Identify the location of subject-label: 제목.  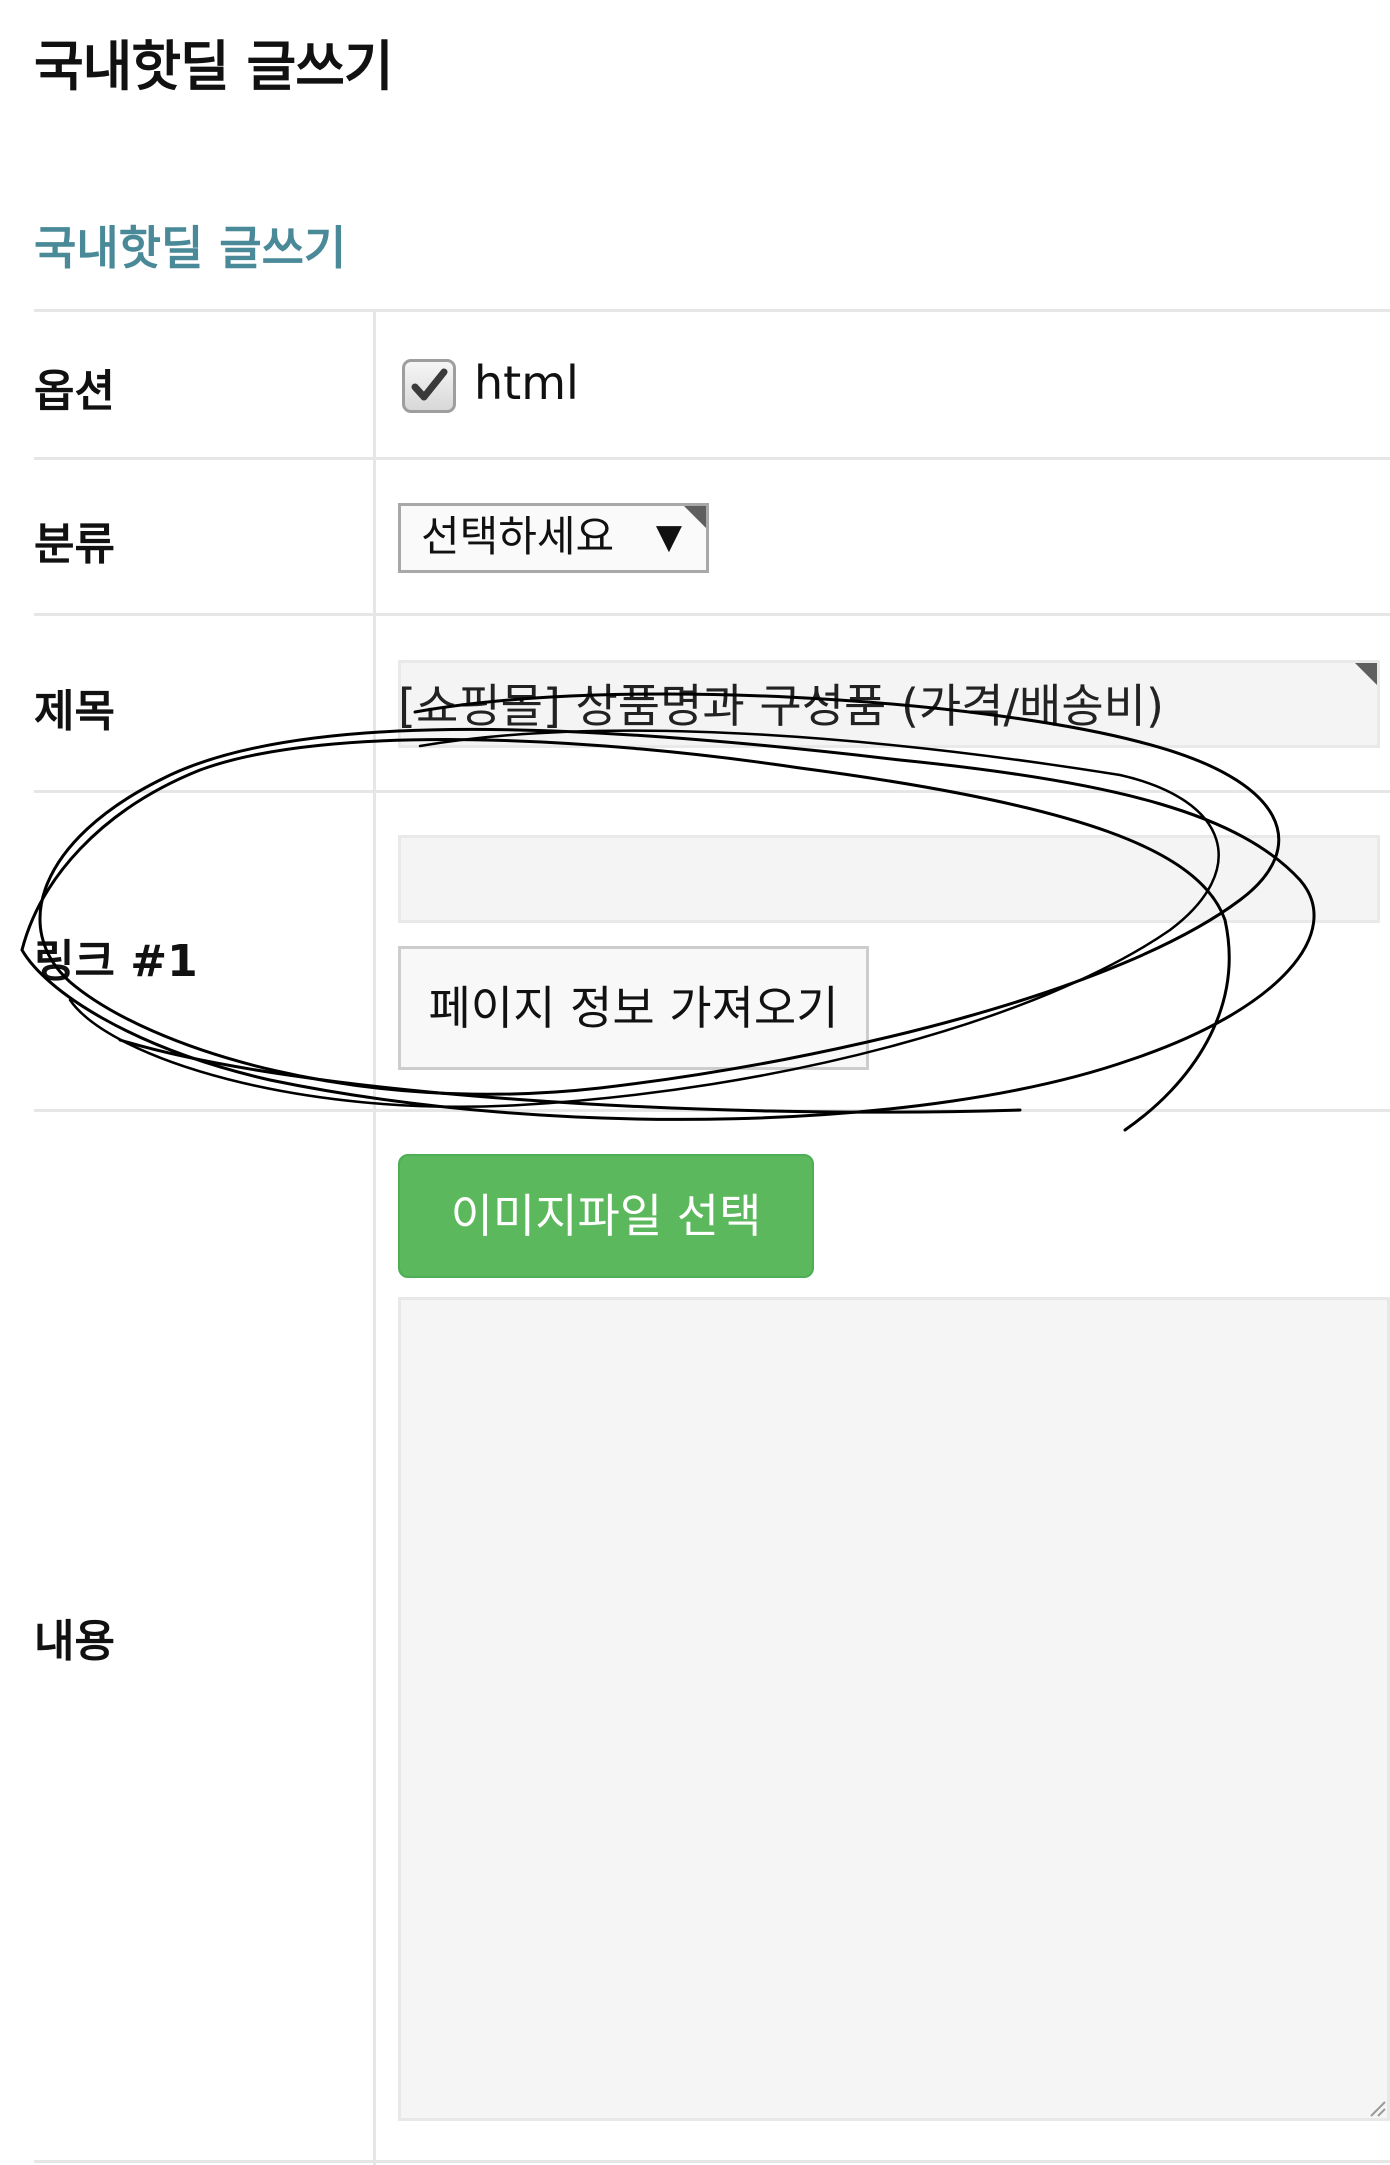
(74, 711).